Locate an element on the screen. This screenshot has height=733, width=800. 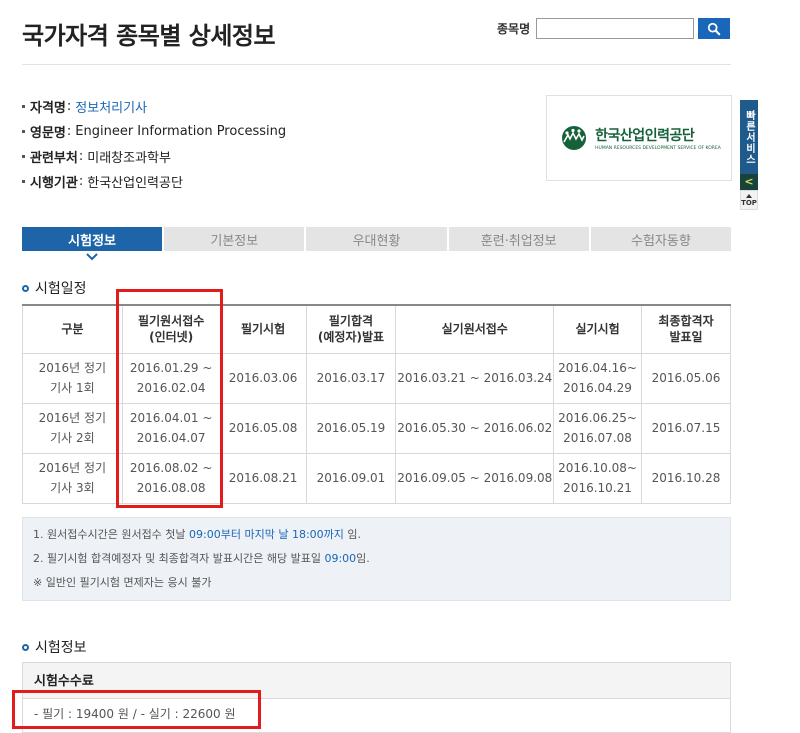
search-icon is located at coordinates (714, 28).